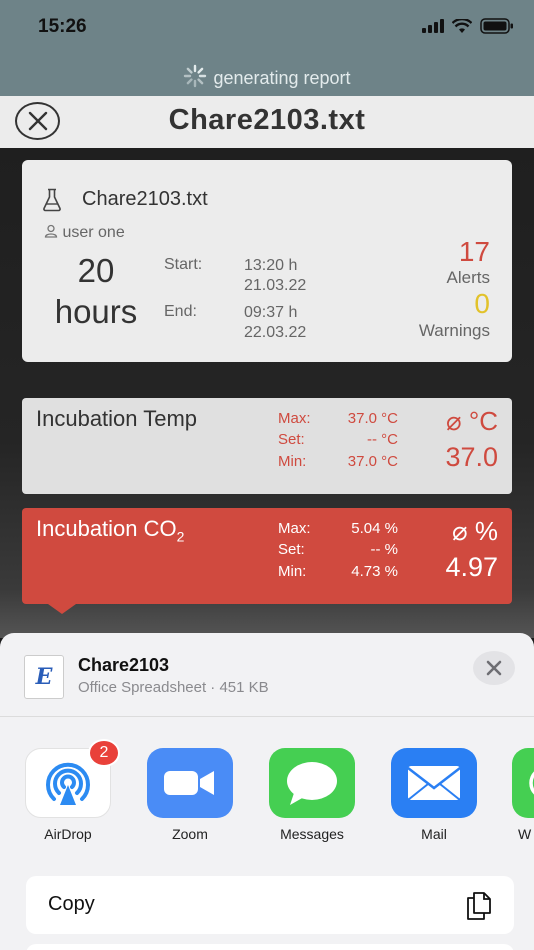 This screenshot has width=534, height=950. I want to click on share-app-zoom: Zoom, so click(190, 795).